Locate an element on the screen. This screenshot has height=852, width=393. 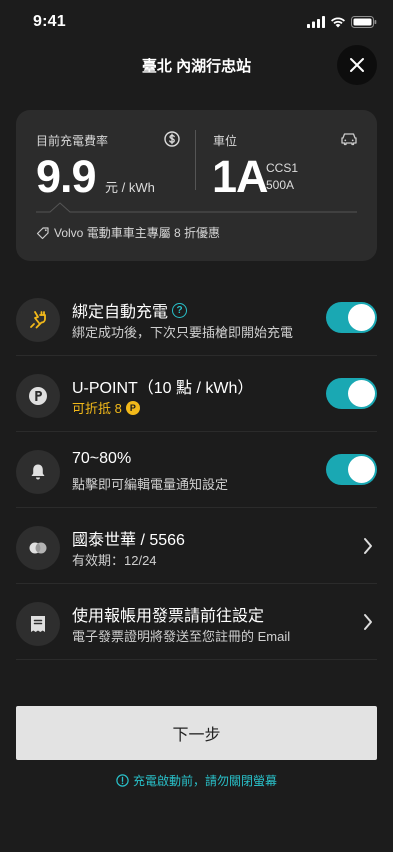
upoint-subtitle-wrap: 可折抵 8 P is located at coordinates (106, 407).